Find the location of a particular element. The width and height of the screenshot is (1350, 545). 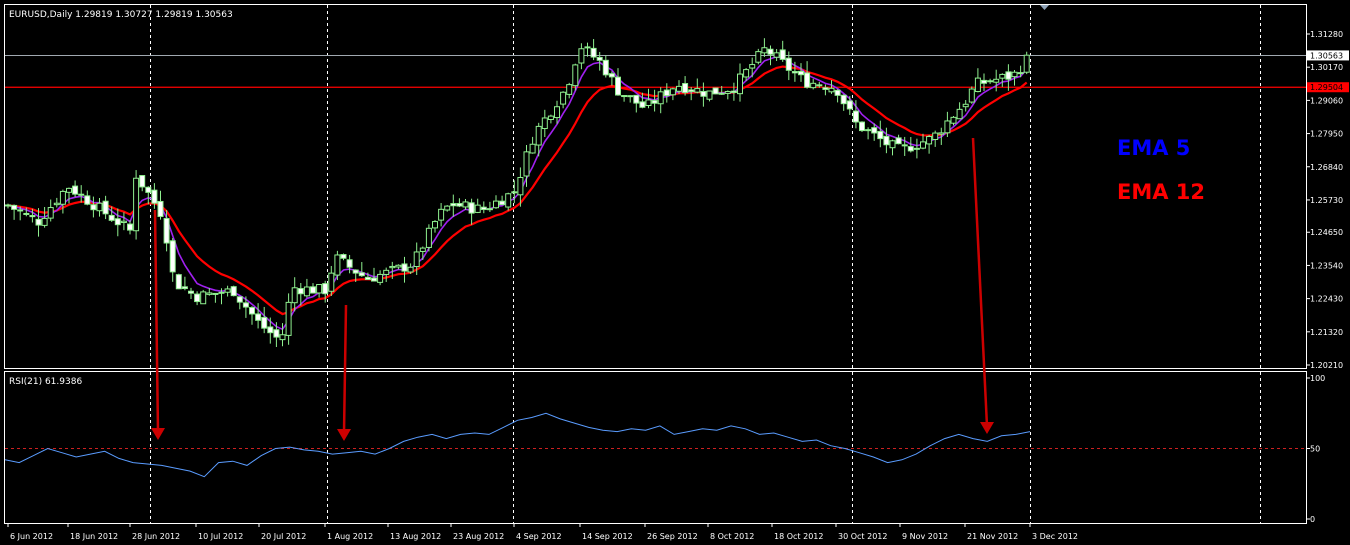

rsi-tick-label: 50 is located at coordinates (1315, 449).